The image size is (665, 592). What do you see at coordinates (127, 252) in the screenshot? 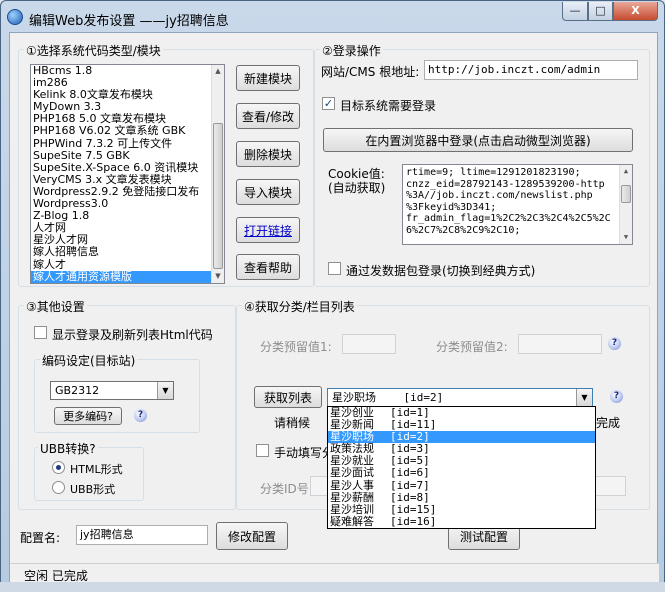
I see `system-list-item: 嫁人招聘信息` at bounding box center [127, 252].